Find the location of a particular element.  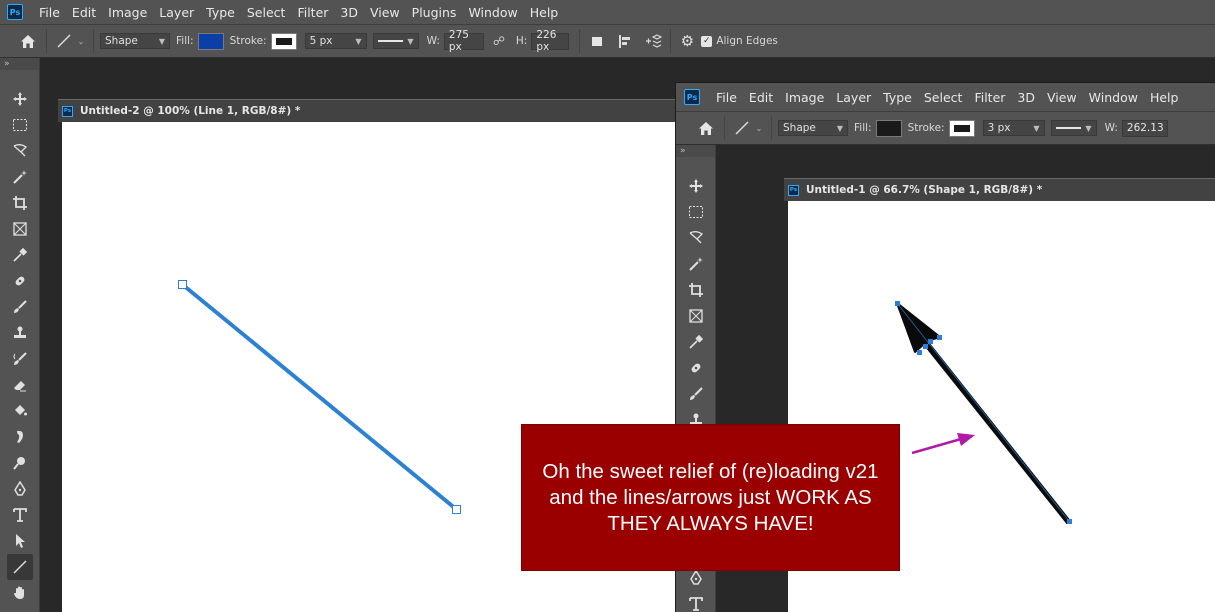

bucket-icon is located at coordinates (20, 411).